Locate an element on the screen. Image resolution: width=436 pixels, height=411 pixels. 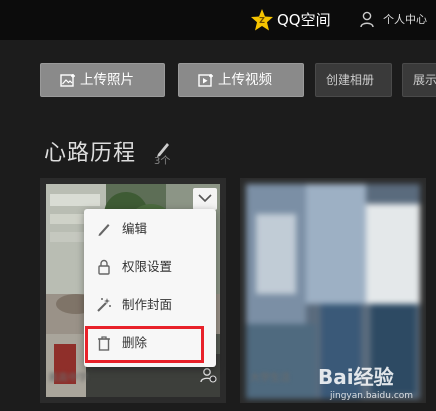
album-name: 大学生活 is located at coordinates (270, 378).